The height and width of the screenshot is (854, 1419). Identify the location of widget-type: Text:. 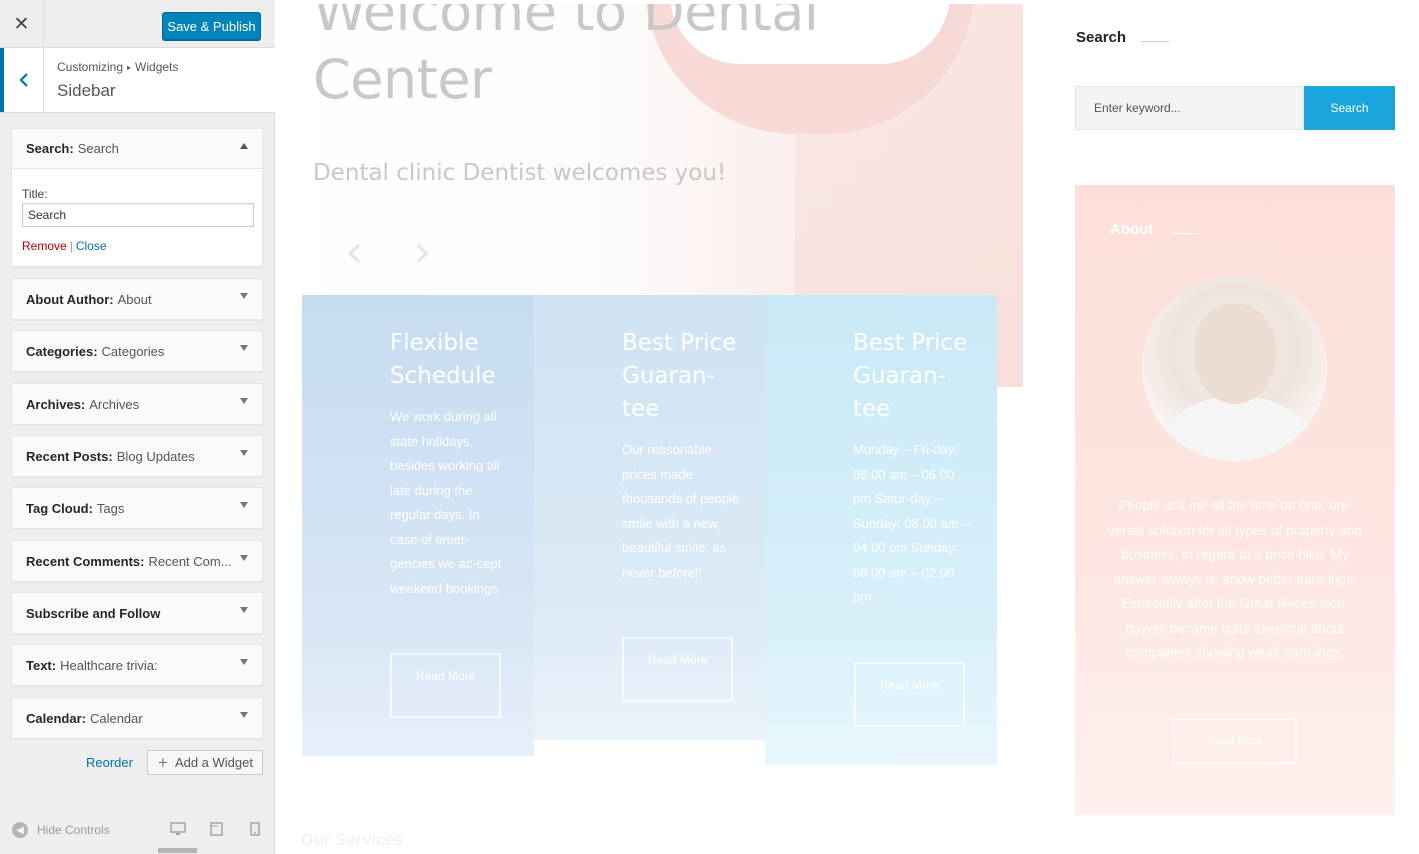
(41, 665).